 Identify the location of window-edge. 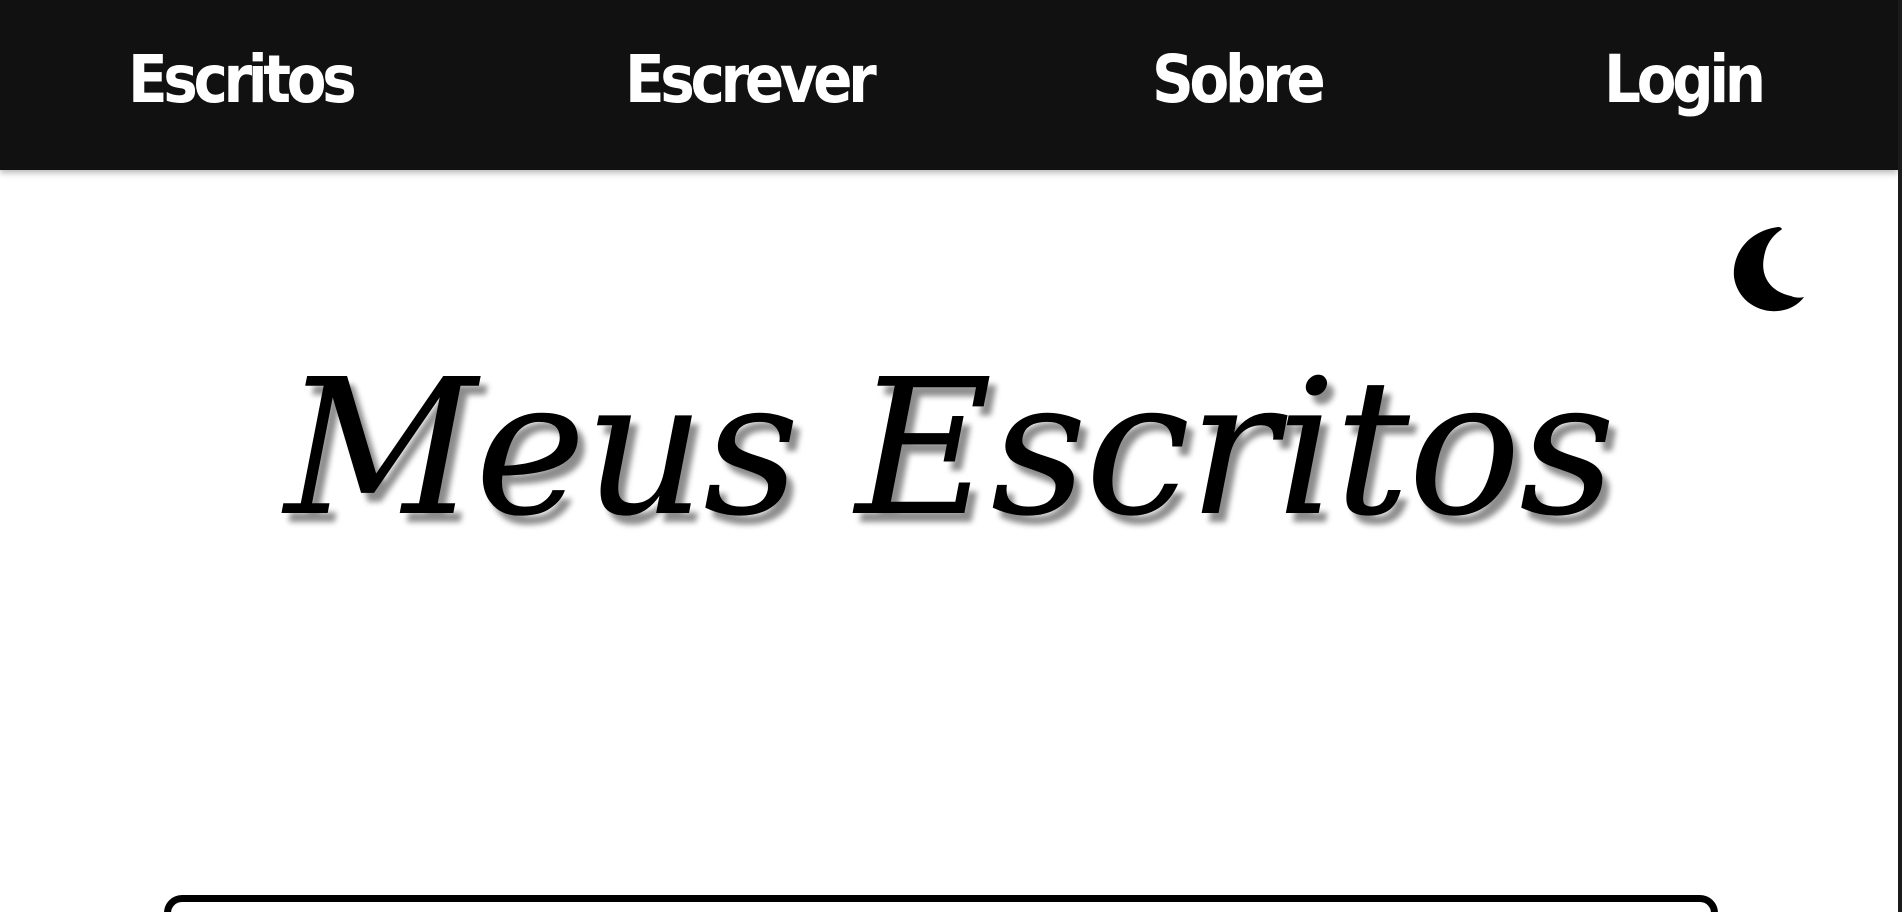
(1900, 456).